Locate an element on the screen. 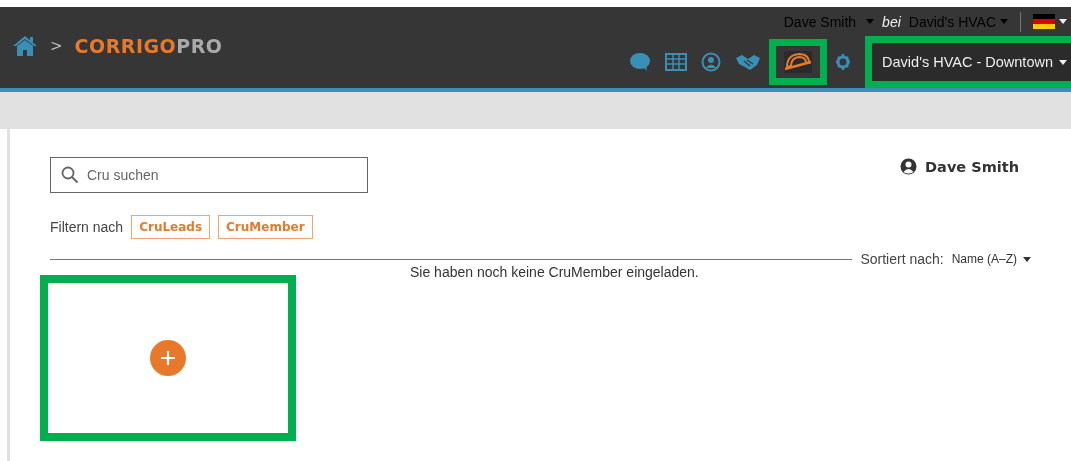 The width and height of the screenshot is (1071, 461). sort-label: Sortiert nach: is located at coordinates (902, 259).